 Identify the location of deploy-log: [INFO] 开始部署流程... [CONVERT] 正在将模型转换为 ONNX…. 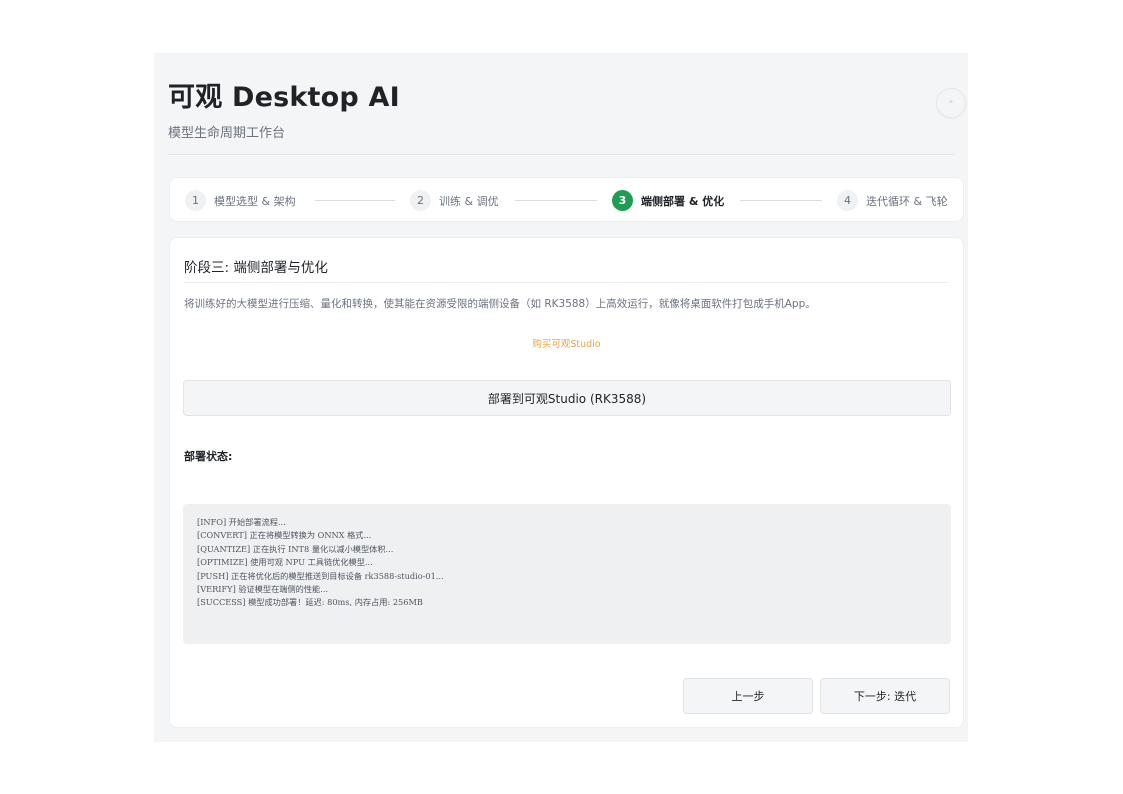
(567, 574).